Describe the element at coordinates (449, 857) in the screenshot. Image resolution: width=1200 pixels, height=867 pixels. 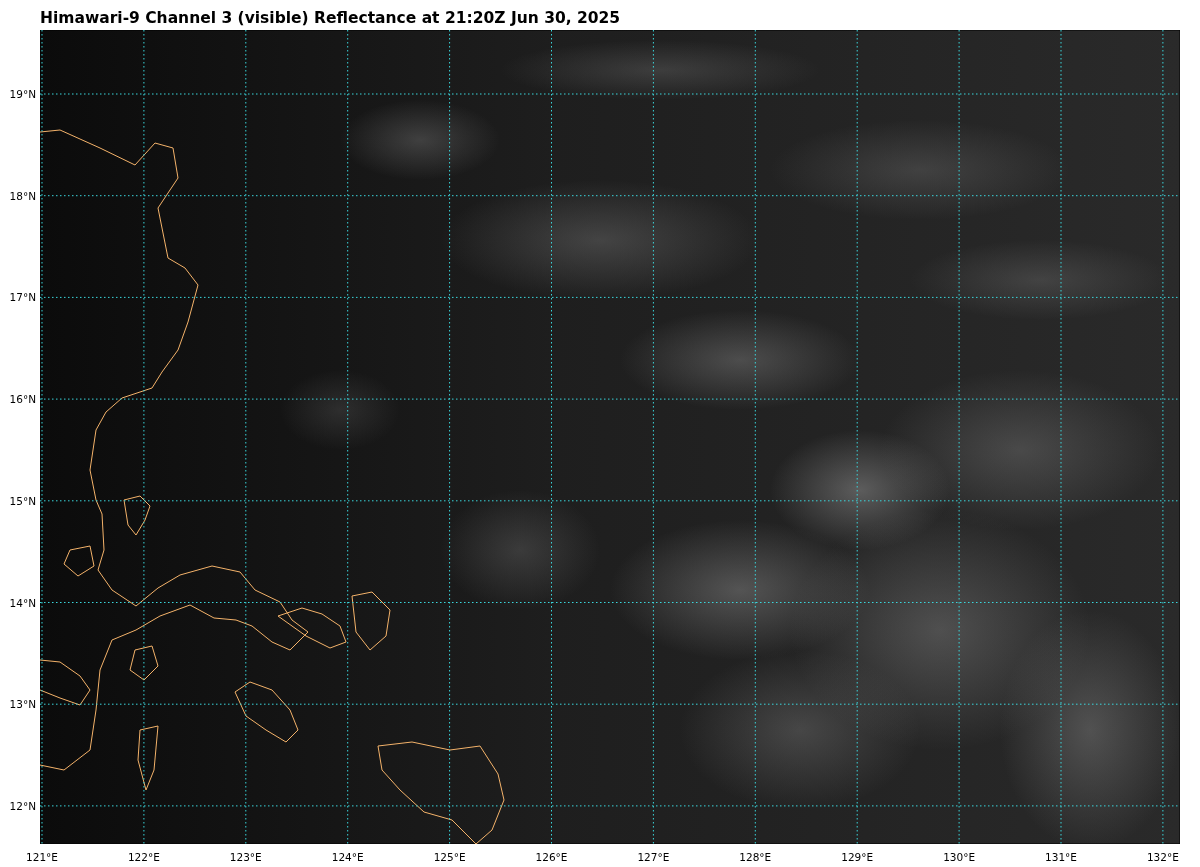
I see `longitude-label: 125°E` at that location.